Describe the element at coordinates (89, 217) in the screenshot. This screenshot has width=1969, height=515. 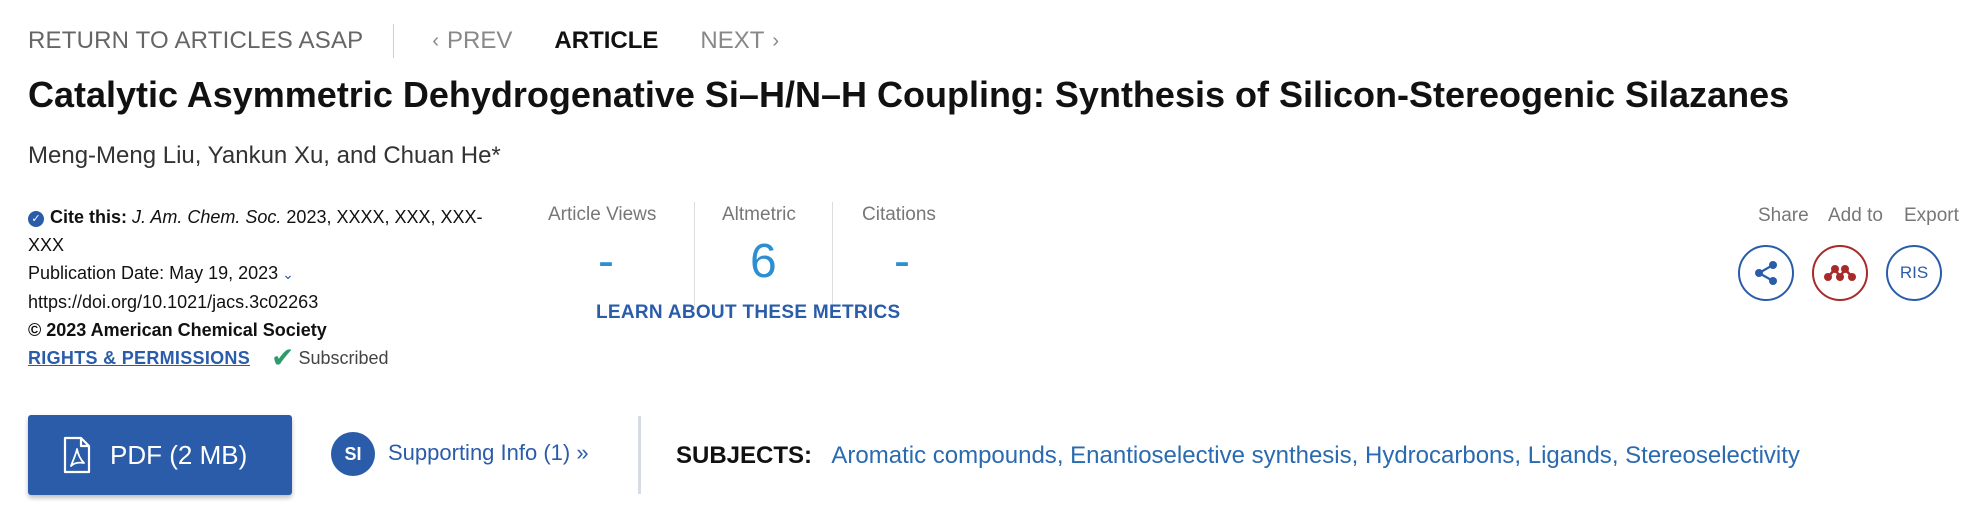
I see `cite-label: Cite this:` at that location.